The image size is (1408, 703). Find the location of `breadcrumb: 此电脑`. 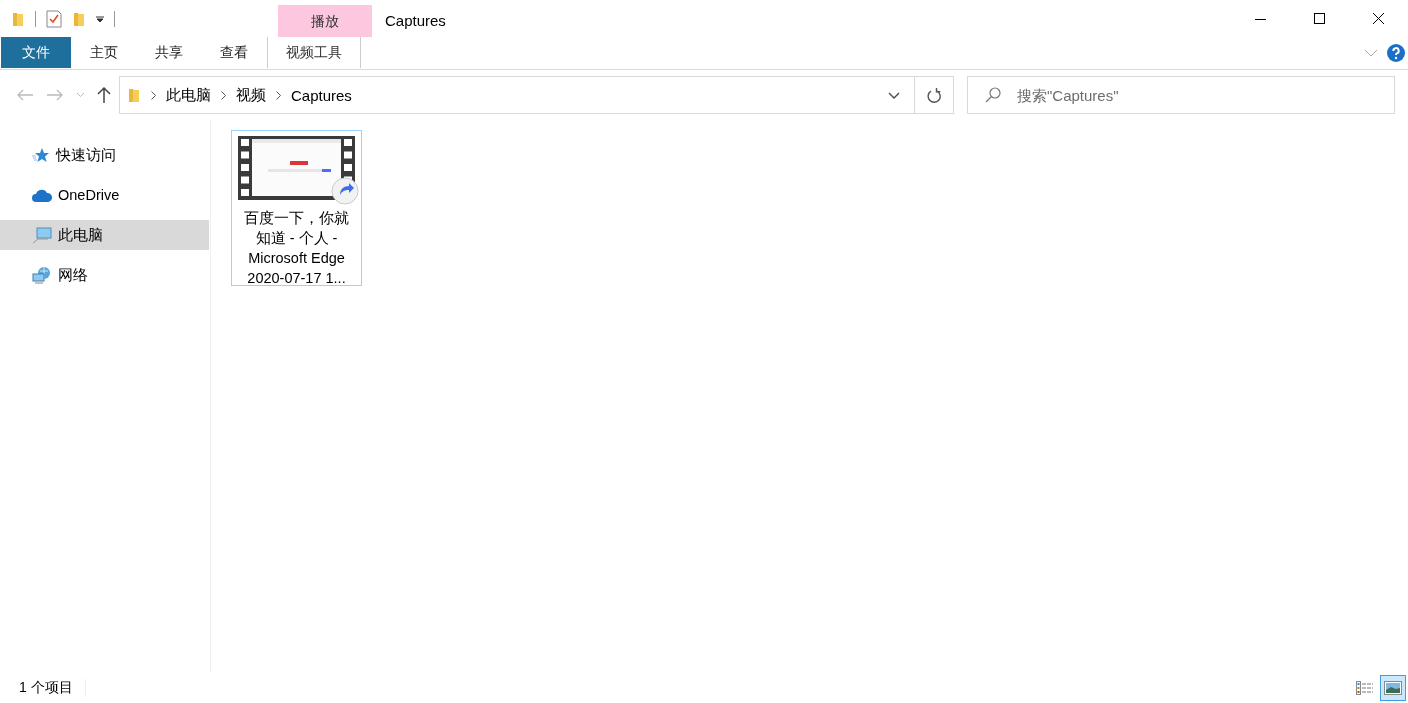

breadcrumb: 此电脑 is located at coordinates (188, 95).